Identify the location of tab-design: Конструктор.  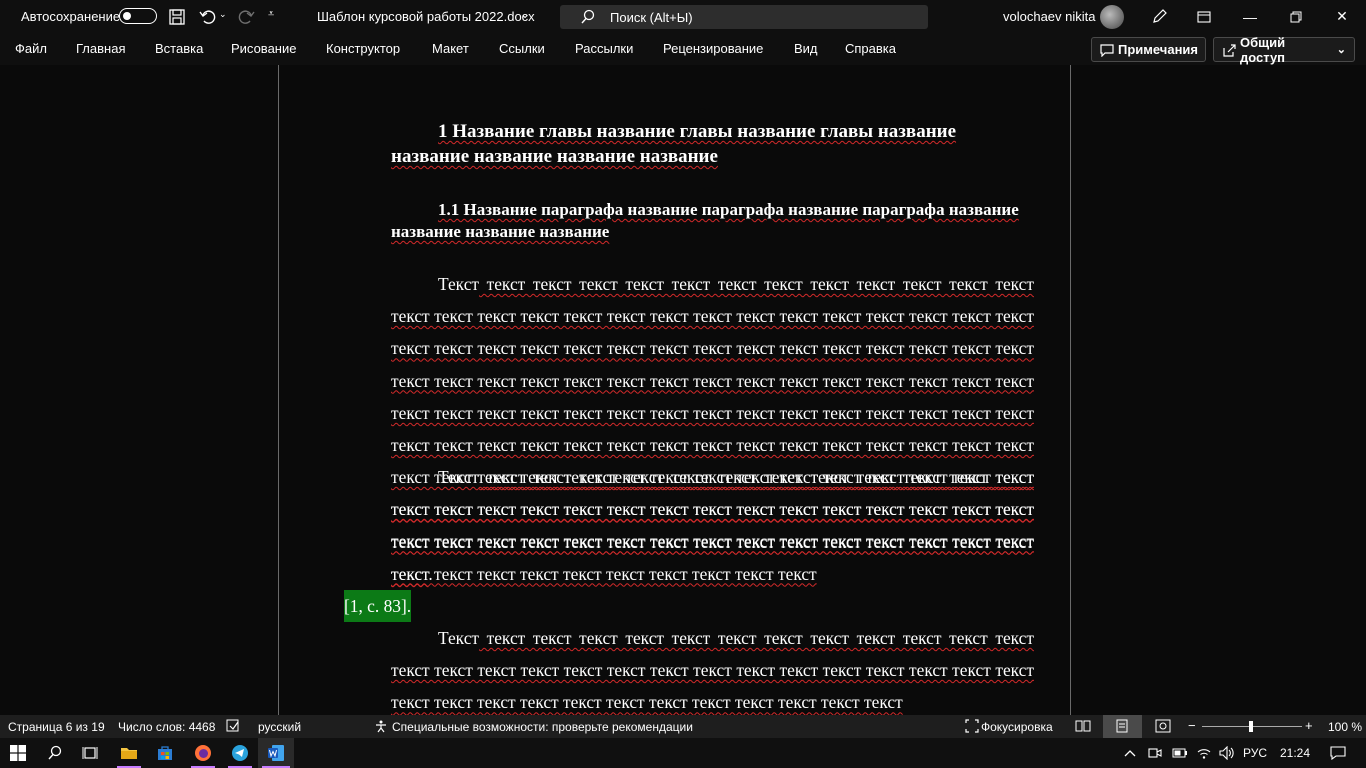
(363, 48).